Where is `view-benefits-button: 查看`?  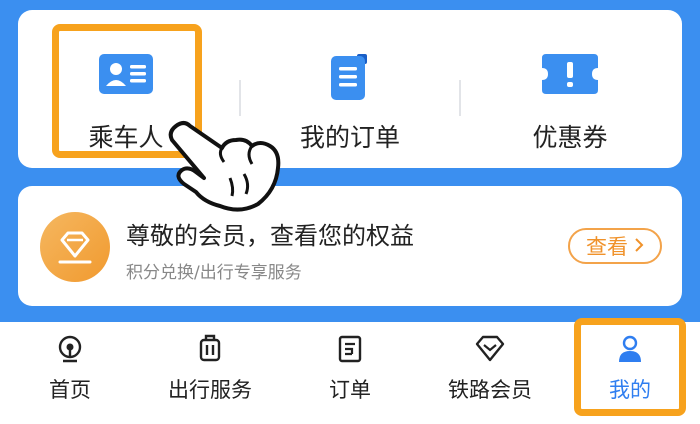
view-benefits-button: 查看 is located at coordinates (615, 246).